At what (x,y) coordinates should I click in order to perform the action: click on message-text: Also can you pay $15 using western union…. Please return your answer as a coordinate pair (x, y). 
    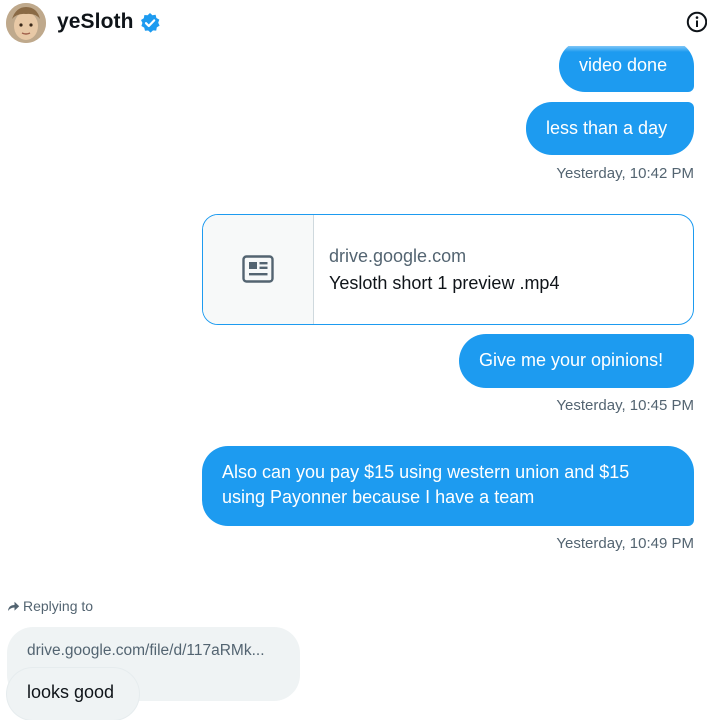
    Looking at the image, I should click on (426, 484).